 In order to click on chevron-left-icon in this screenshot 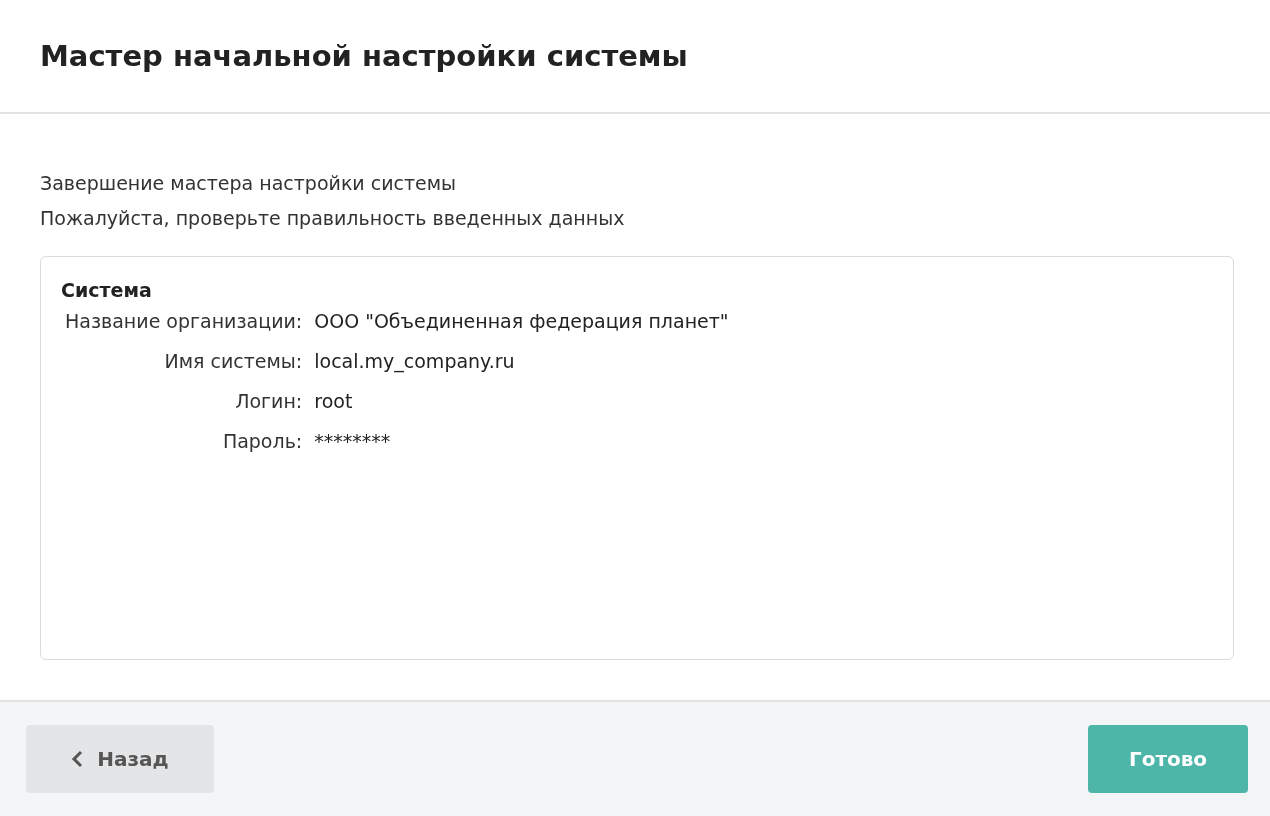, I will do `click(77, 759)`.